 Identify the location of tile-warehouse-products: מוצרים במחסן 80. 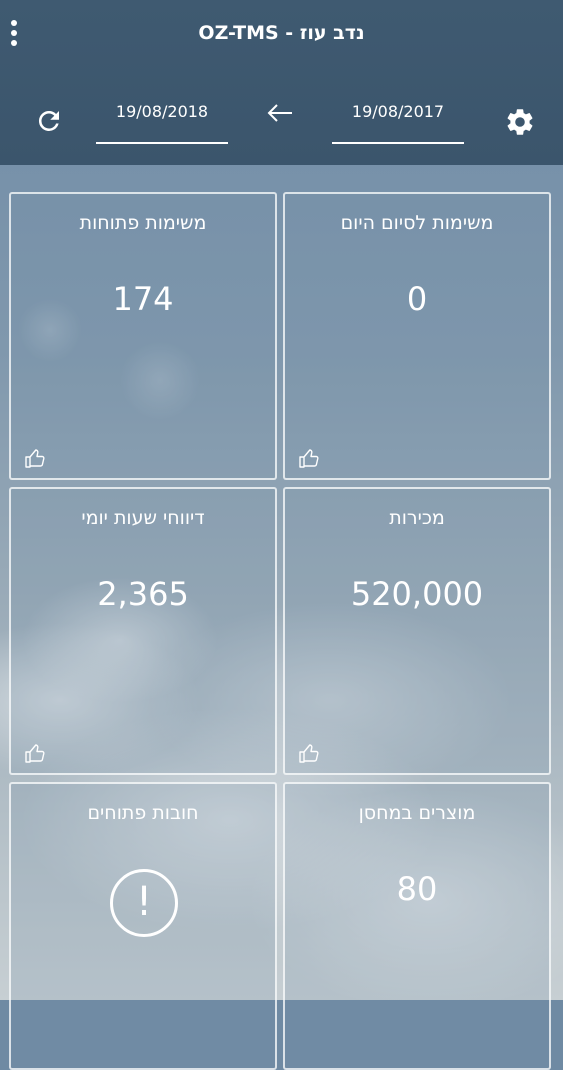
(417, 926).